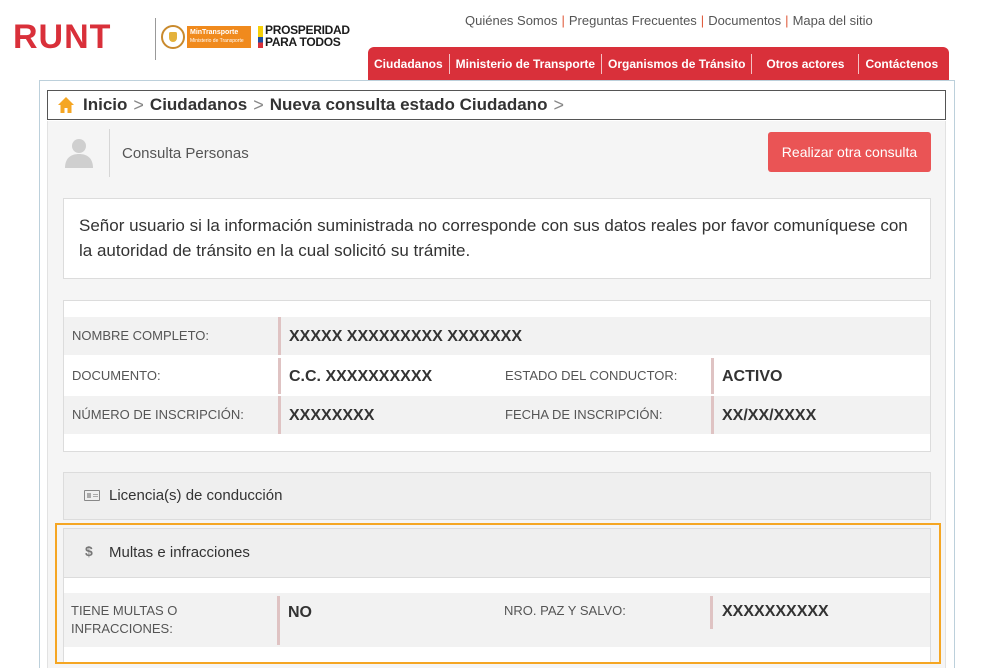 The width and height of the screenshot is (996, 668). Describe the element at coordinates (804, 63) in the screenshot. I see `nav-otros-actores: Otros actores` at that location.